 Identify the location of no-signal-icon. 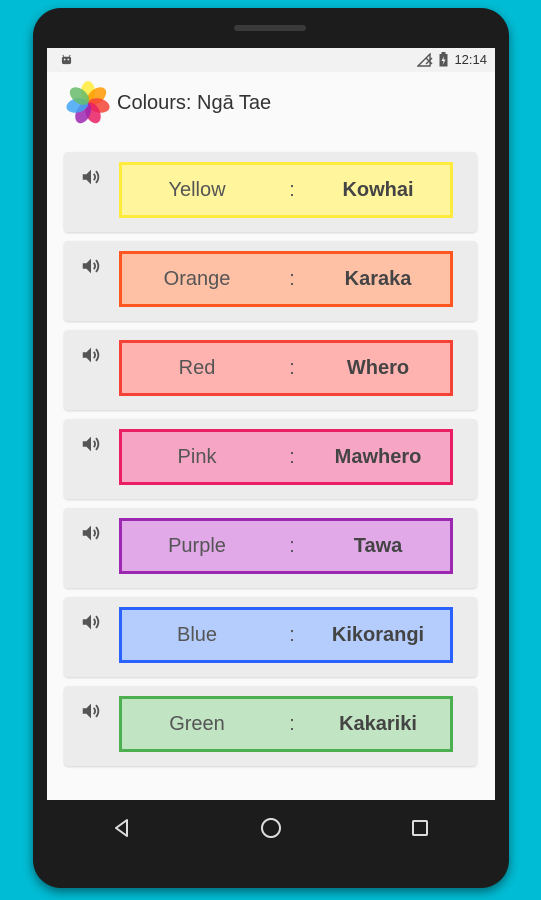
(425, 59).